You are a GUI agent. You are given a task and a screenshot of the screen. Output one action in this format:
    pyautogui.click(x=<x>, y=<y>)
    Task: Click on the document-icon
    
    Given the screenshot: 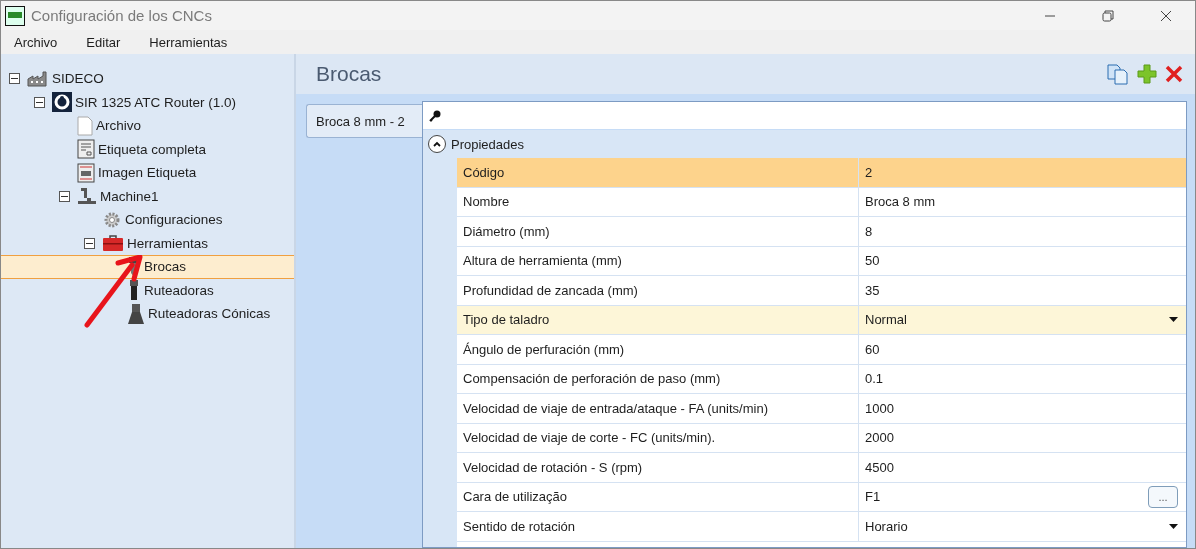 What is the action you would take?
    pyautogui.click(x=85, y=125)
    